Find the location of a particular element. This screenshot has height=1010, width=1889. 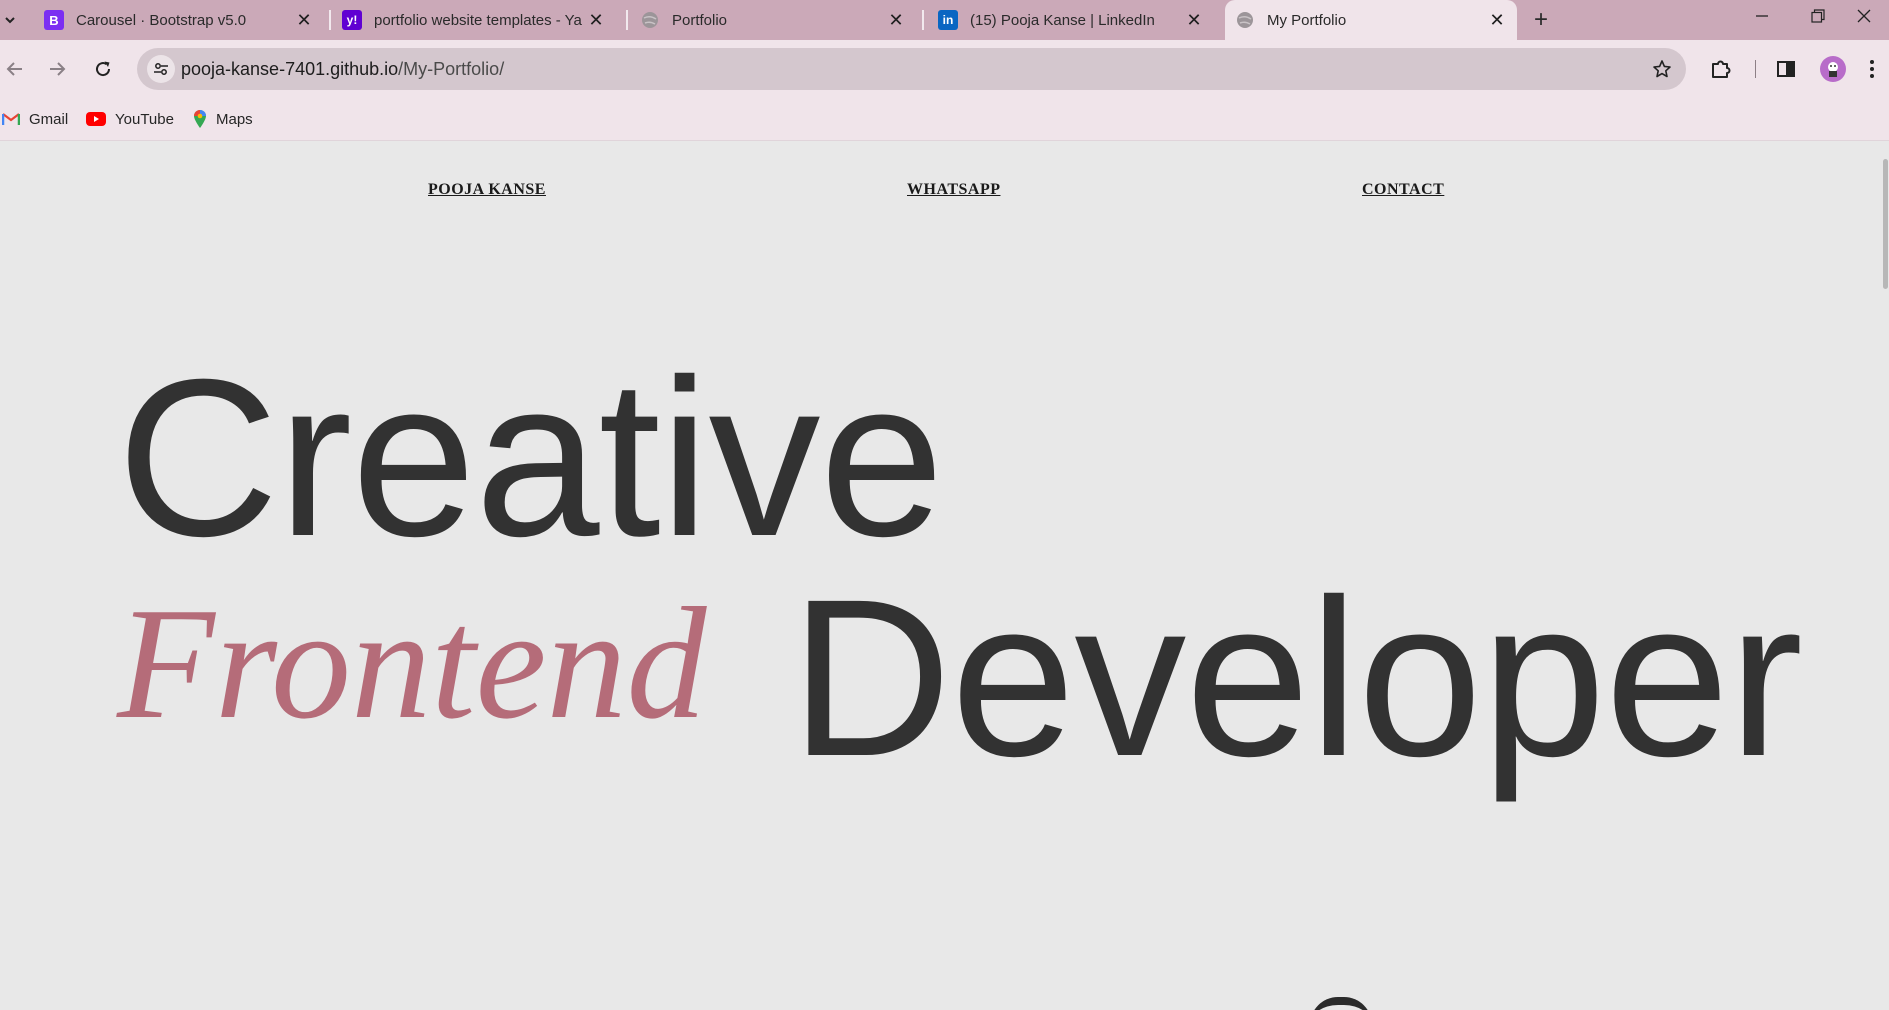

new-tab-button: + is located at coordinates (1541, 20).